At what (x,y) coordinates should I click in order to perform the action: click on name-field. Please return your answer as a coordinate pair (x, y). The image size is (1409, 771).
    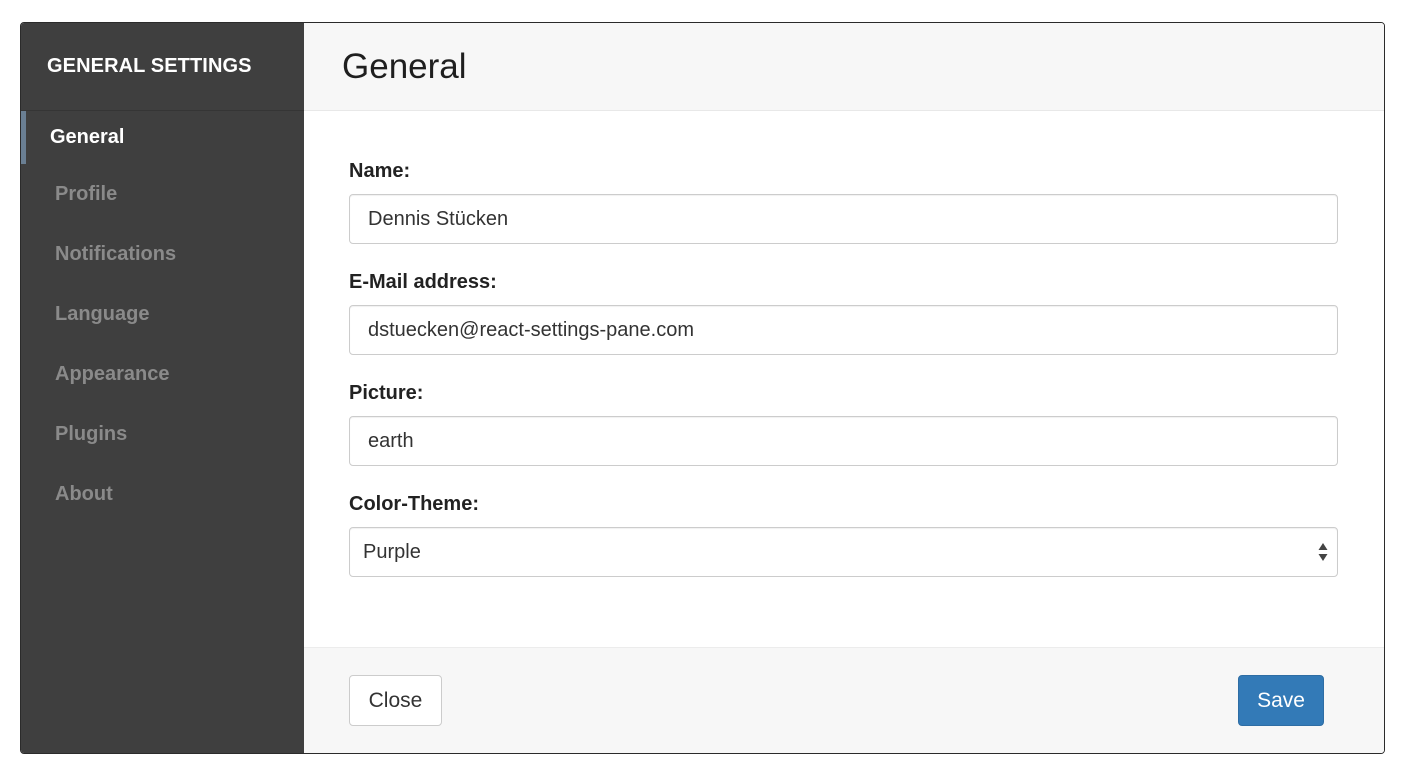
    Looking at the image, I should click on (843, 219).